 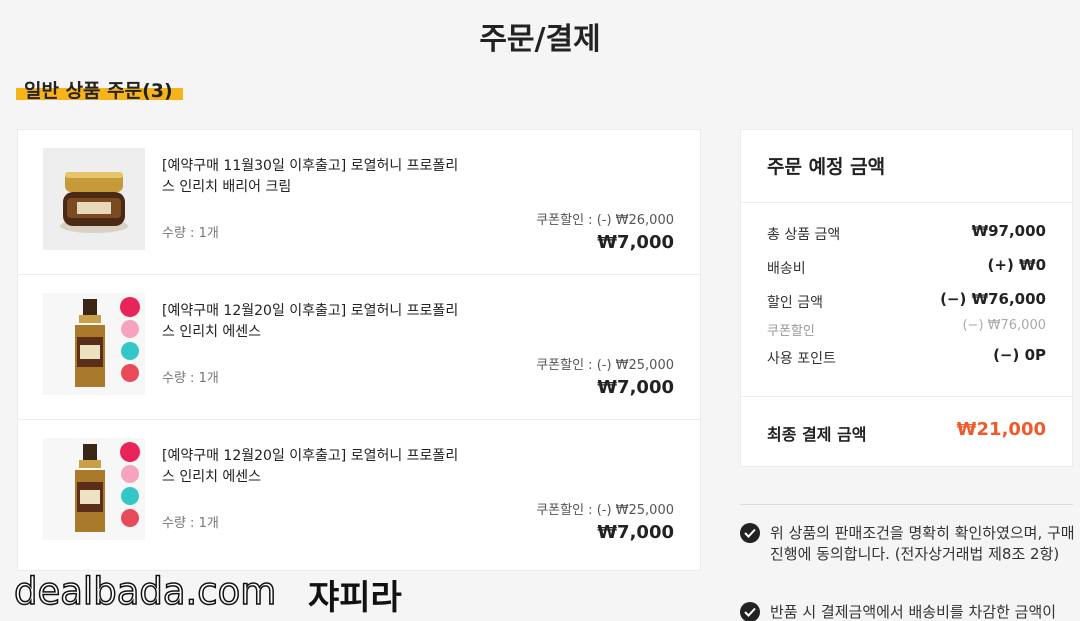 What do you see at coordinates (786, 269) in the screenshot?
I see `summary-label: 배송비` at bounding box center [786, 269].